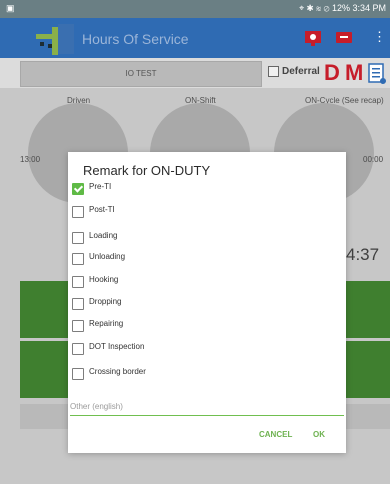 This screenshot has width=390, height=484. Describe the element at coordinates (105, 301) in the screenshot. I see `option-label: Dropping` at that location.